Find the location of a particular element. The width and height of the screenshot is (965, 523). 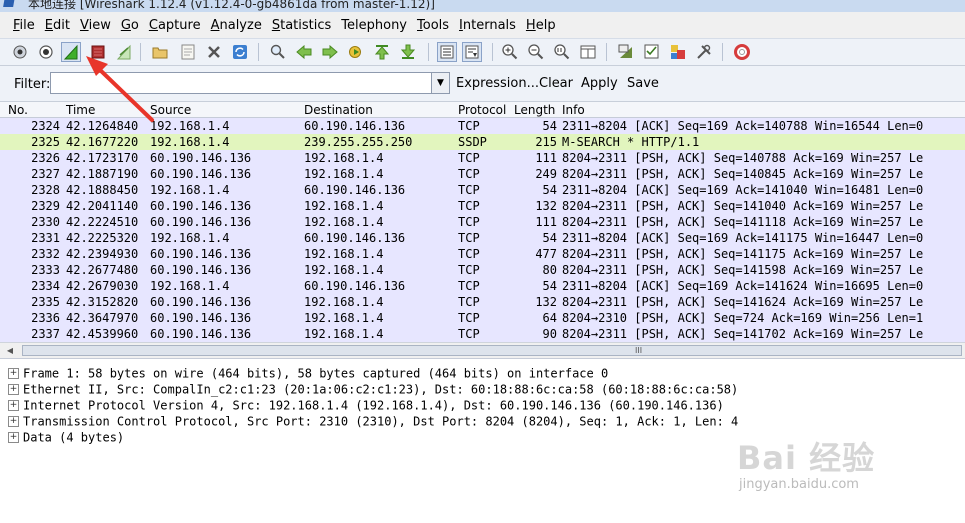

go-last-icon is located at coordinates (408, 52).